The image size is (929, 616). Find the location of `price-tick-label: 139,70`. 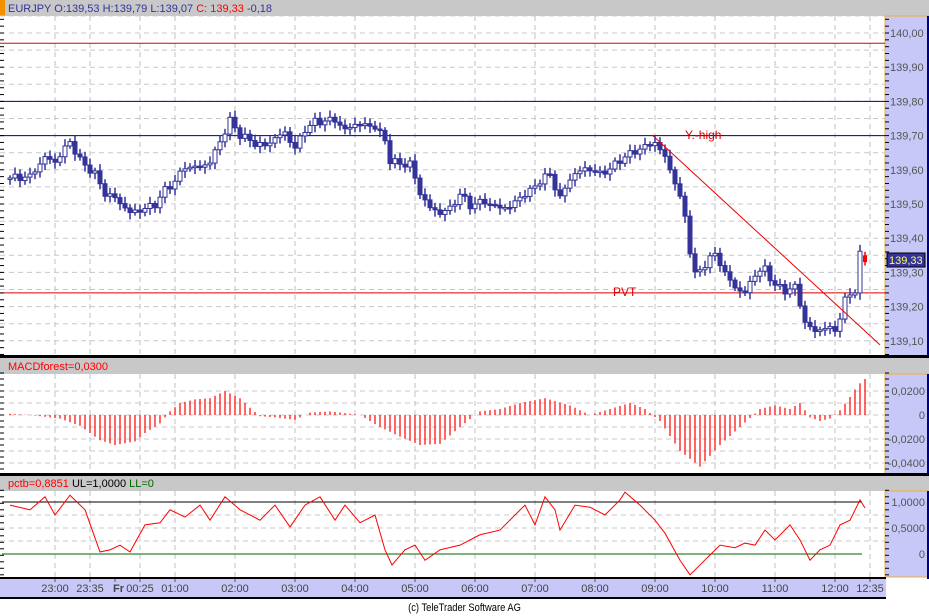

price-tick-label: 139,70 is located at coordinates (907, 137).